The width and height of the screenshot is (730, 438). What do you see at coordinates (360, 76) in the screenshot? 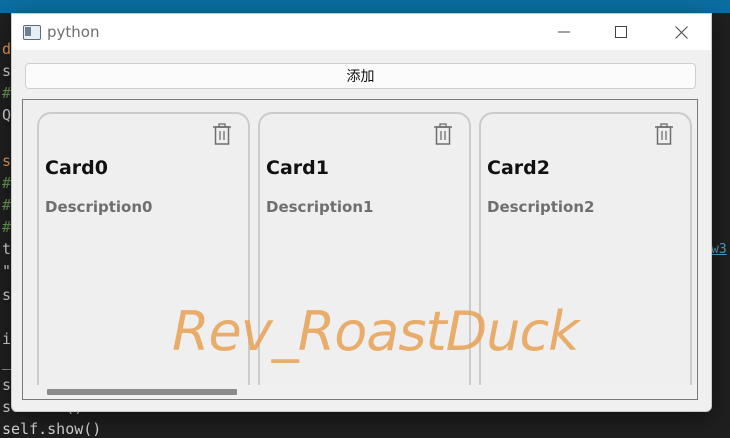
I see `add-button: 添加` at bounding box center [360, 76].